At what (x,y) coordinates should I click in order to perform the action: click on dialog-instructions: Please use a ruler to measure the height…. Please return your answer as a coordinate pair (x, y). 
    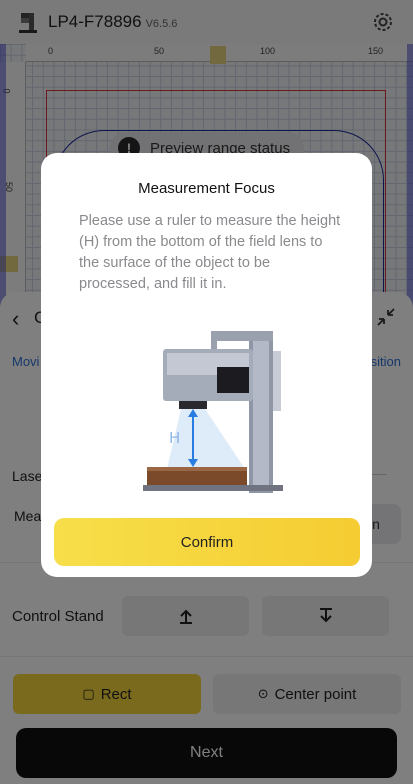
    Looking at the image, I should click on (210, 252).